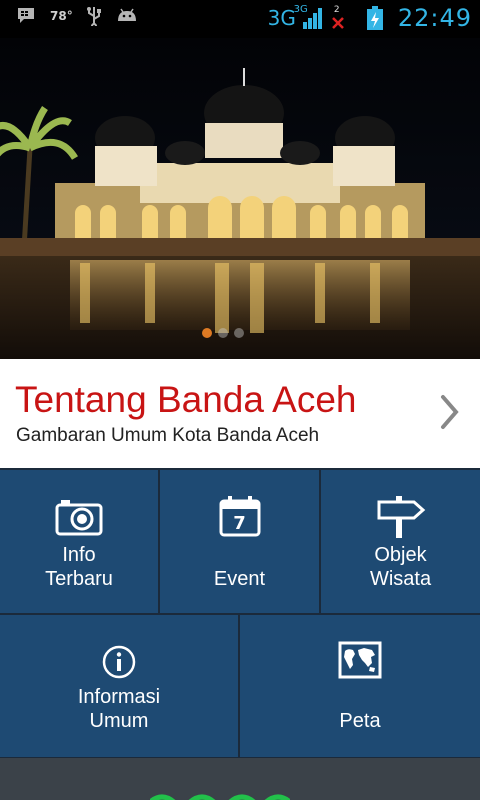 The height and width of the screenshot is (800, 480). Describe the element at coordinates (374, 18) in the screenshot. I see `battery-charging-icon` at that location.